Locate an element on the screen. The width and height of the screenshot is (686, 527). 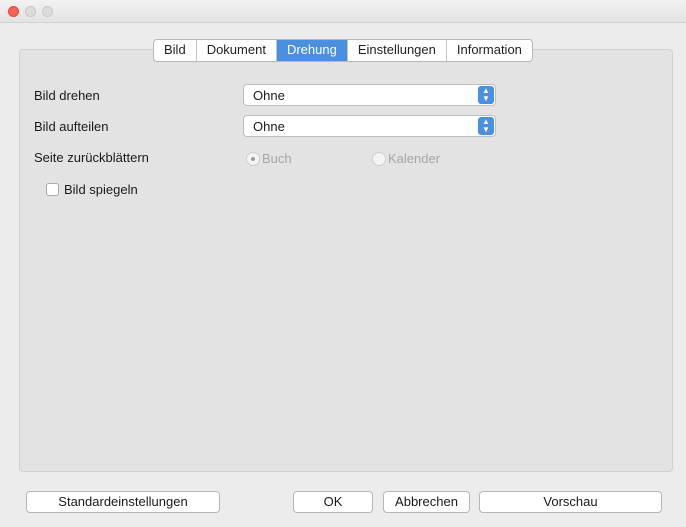
radio-kalender is located at coordinates (379, 159).